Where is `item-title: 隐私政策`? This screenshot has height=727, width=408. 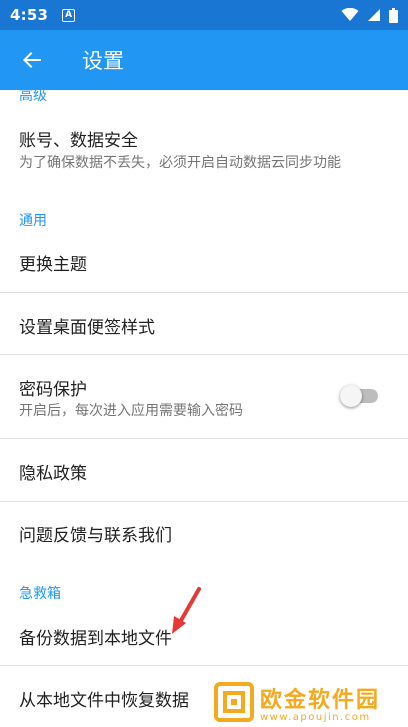 item-title: 隐私政策 is located at coordinates (53, 474).